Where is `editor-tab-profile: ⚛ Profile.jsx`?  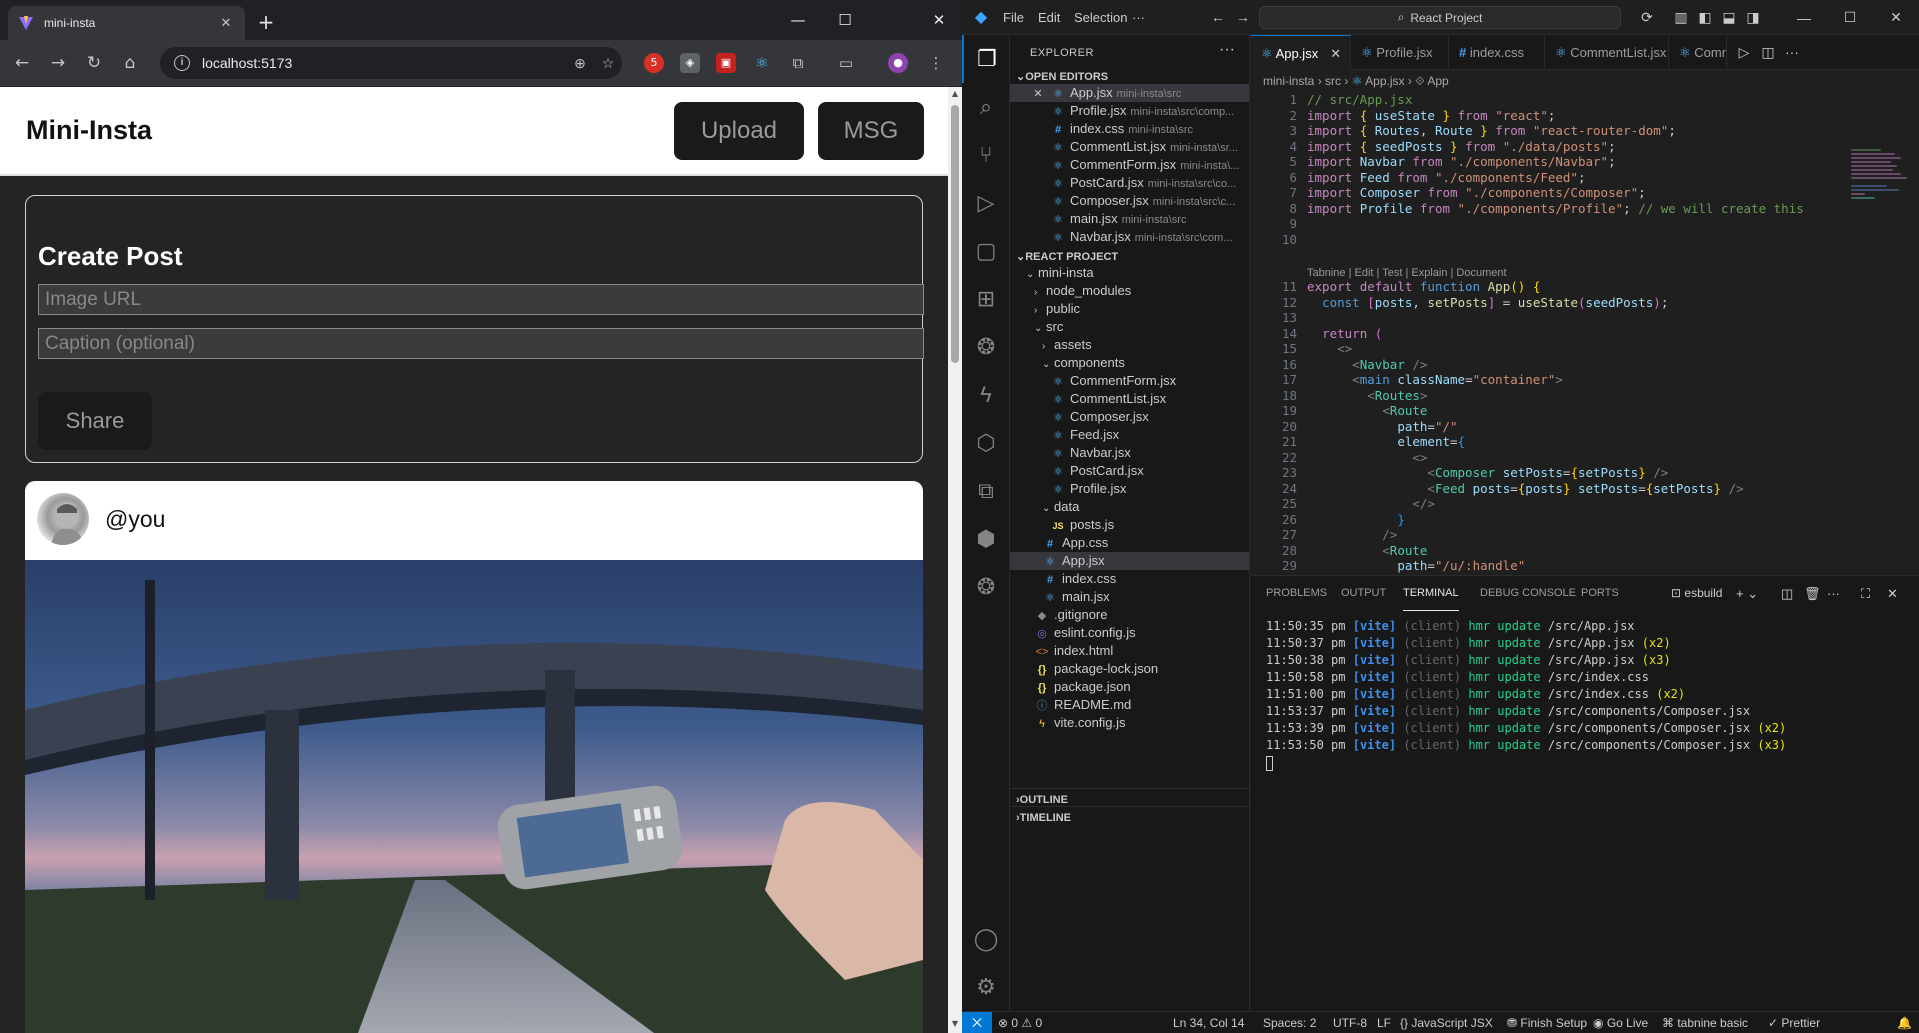
editor-tab-profile: ⚛ Profile.jsx is located at coordinates (1400, 52).